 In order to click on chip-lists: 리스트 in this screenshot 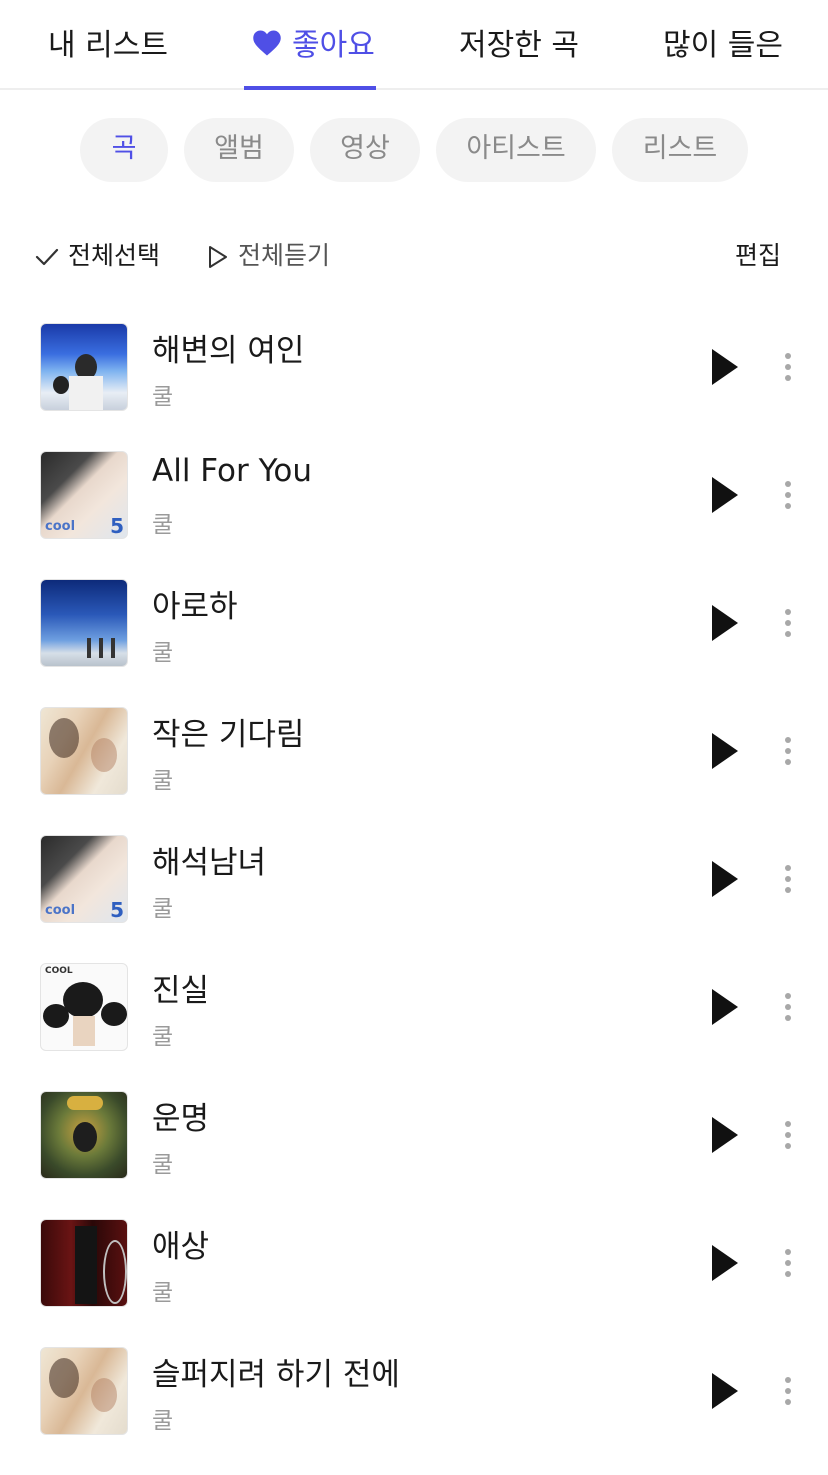, I will do `click(680, 150)`.